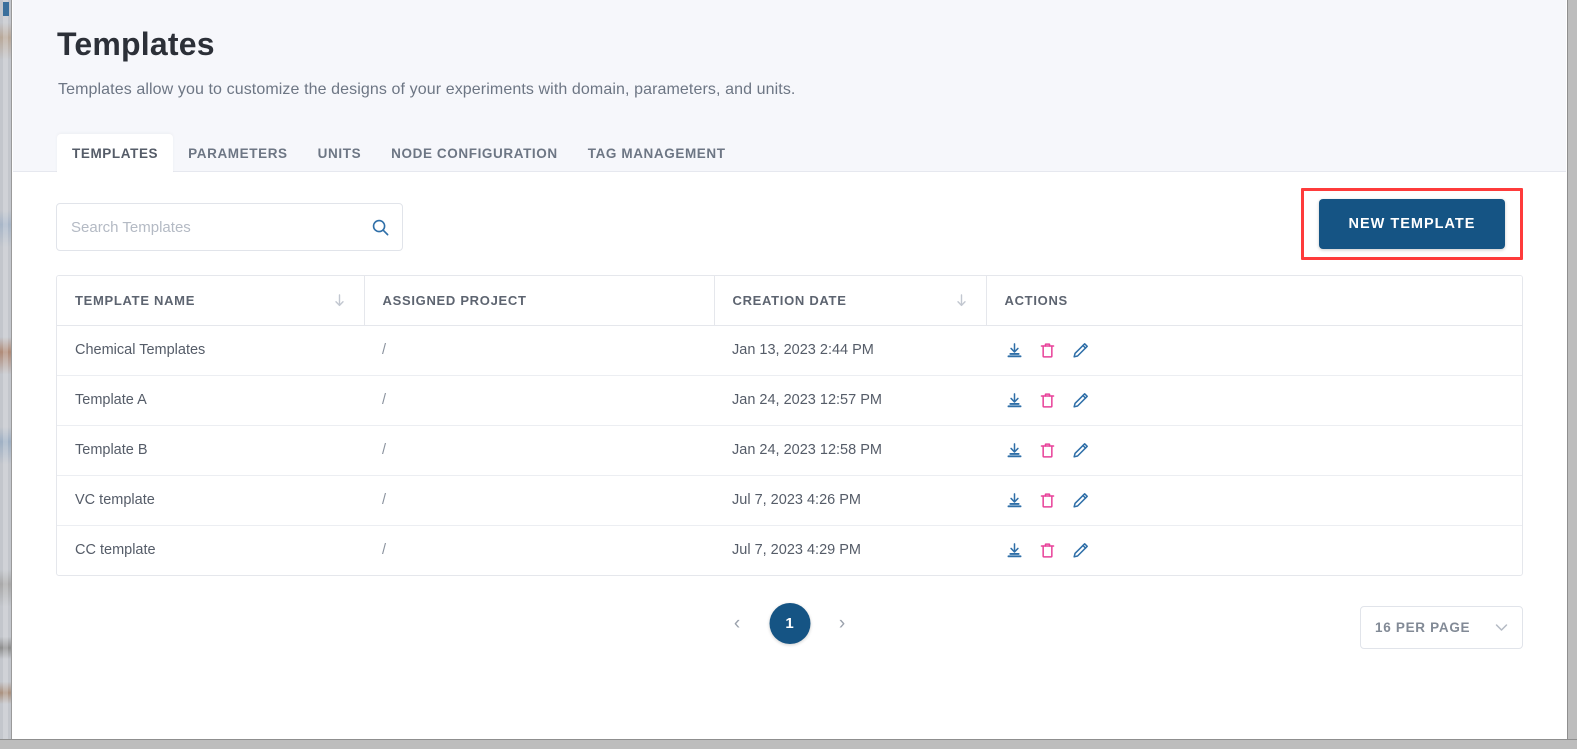  Describe the element at coordinates (788, 744) in the screenshot. I see `frame-bottom-edge` at that location.